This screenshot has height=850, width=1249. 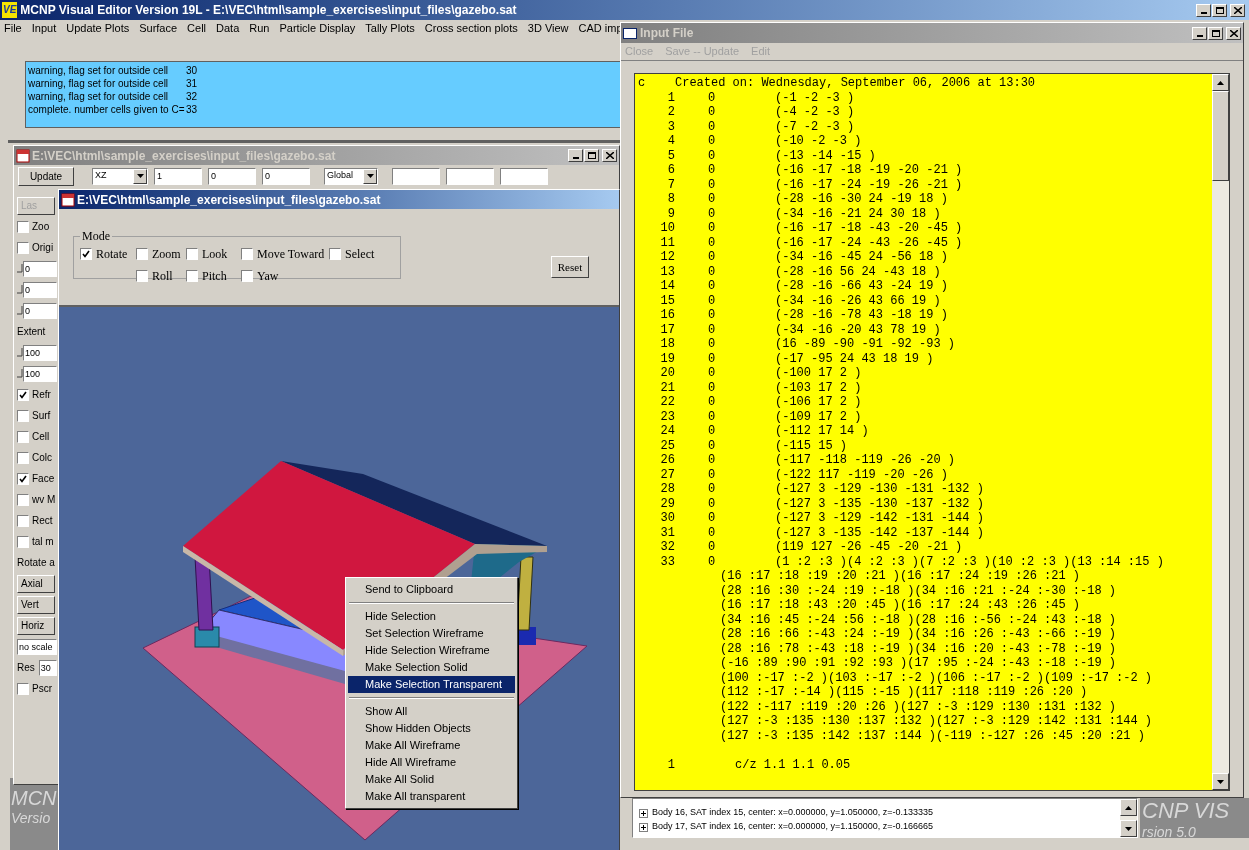 I want to click on menu-item: Tally Plots, so click(x=390, y=28).